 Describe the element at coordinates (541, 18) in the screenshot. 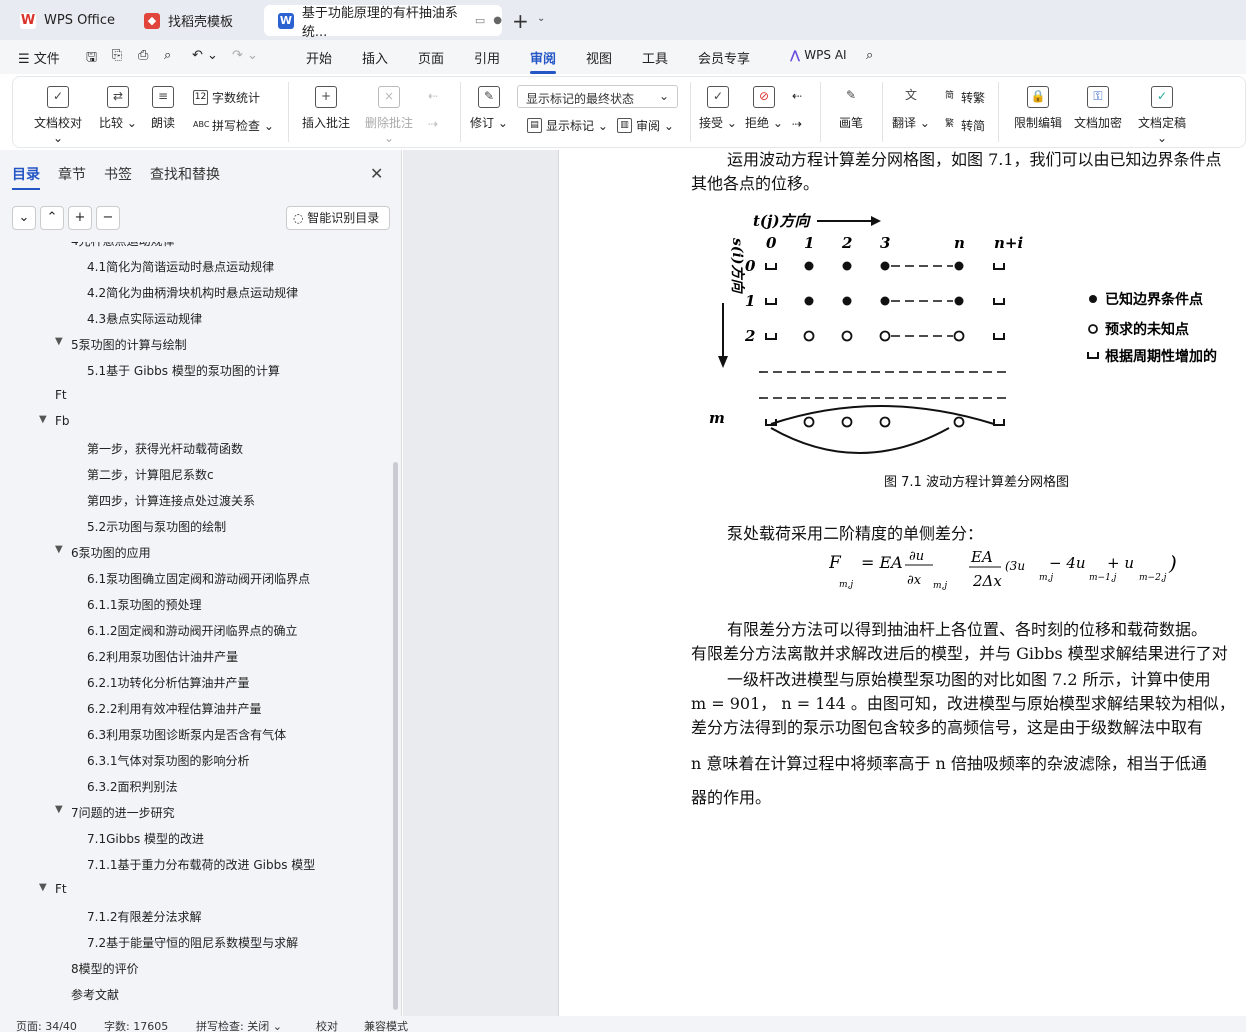

I see `chevron-down-icon: ⌄` at that location.